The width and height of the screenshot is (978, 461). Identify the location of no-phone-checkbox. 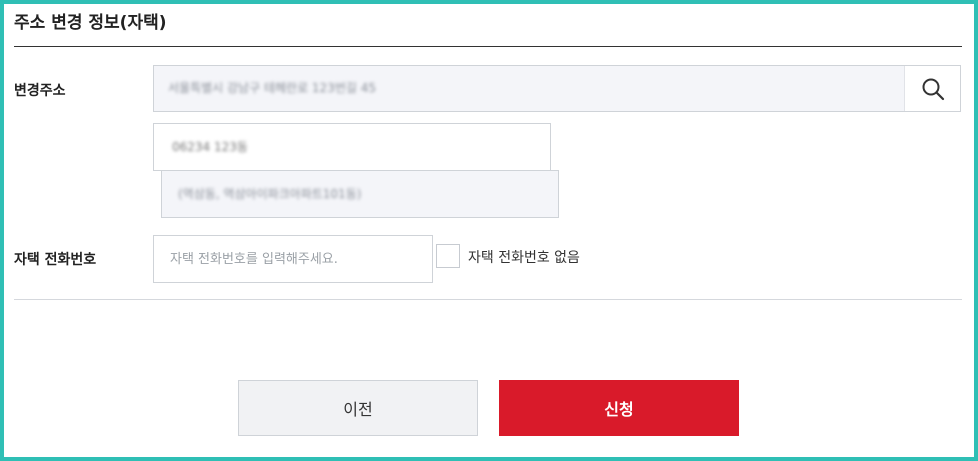
(448, 256).